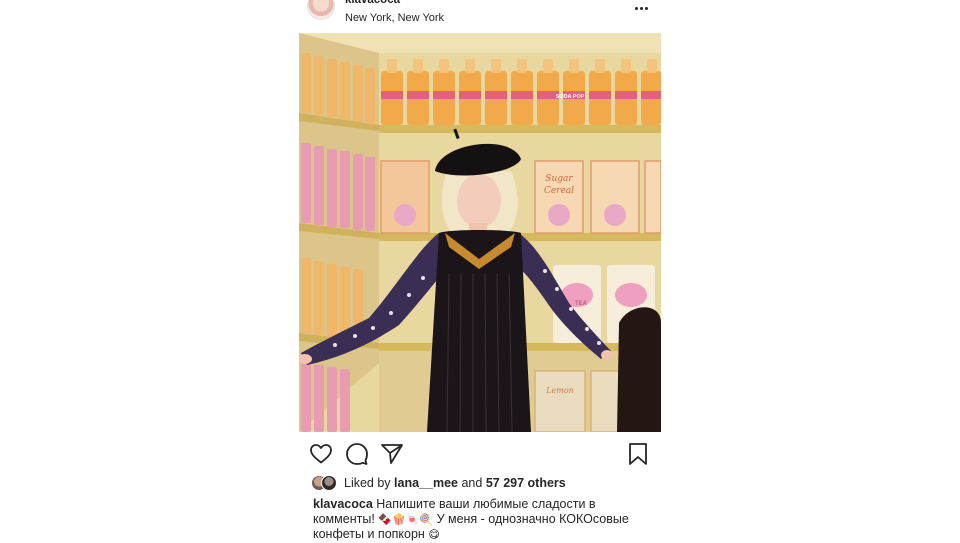 The width and height of the screenshot is (960, 543). I want to click on post-header: klavacoca New York, New York, so click(480, 15).